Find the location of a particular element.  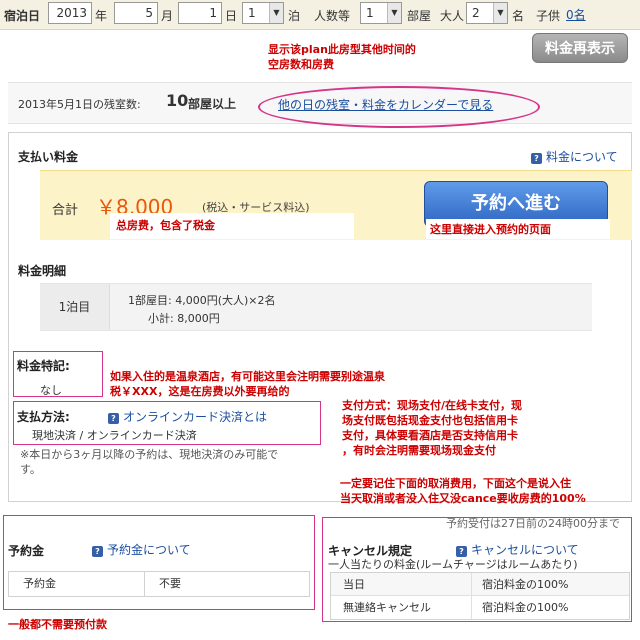

fee-help-label: 料金について is located at coordinates (582, 157).